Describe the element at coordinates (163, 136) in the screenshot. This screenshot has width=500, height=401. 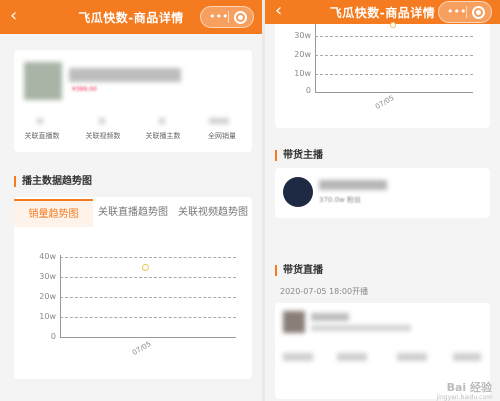
I see `stat-label-anchor: 关联播主数` at that location.